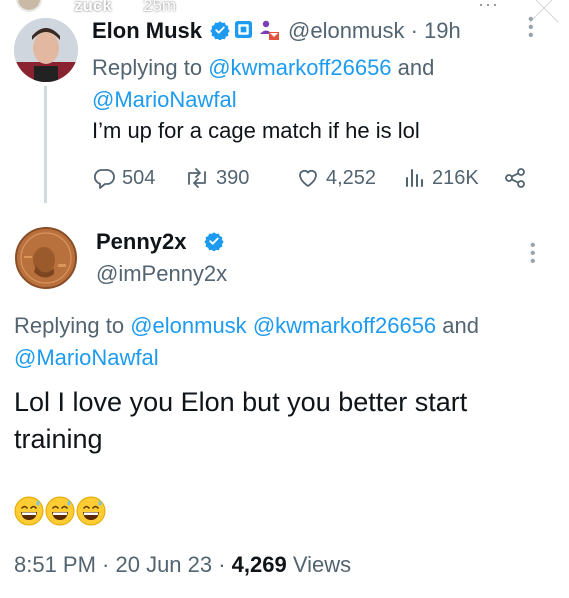 This screenshot has width=569, height=598. I want to click on avatar-image, so click(46, 50).